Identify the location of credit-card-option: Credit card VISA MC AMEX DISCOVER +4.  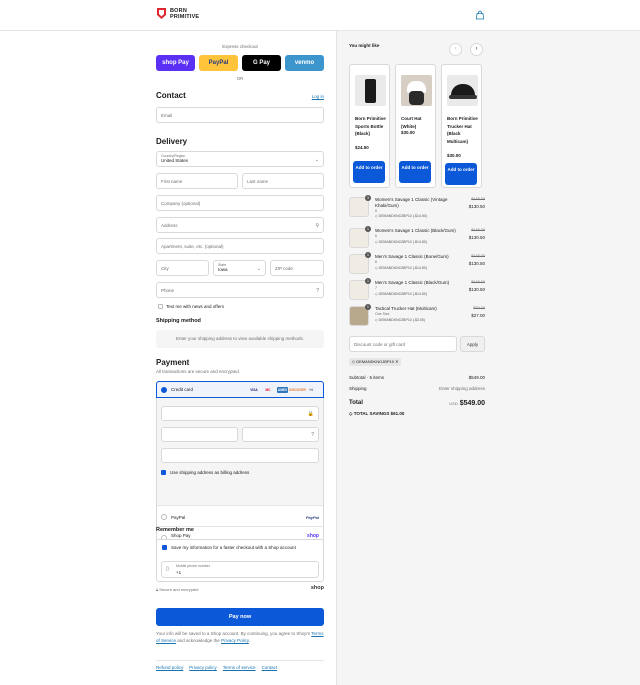
(240, 389).